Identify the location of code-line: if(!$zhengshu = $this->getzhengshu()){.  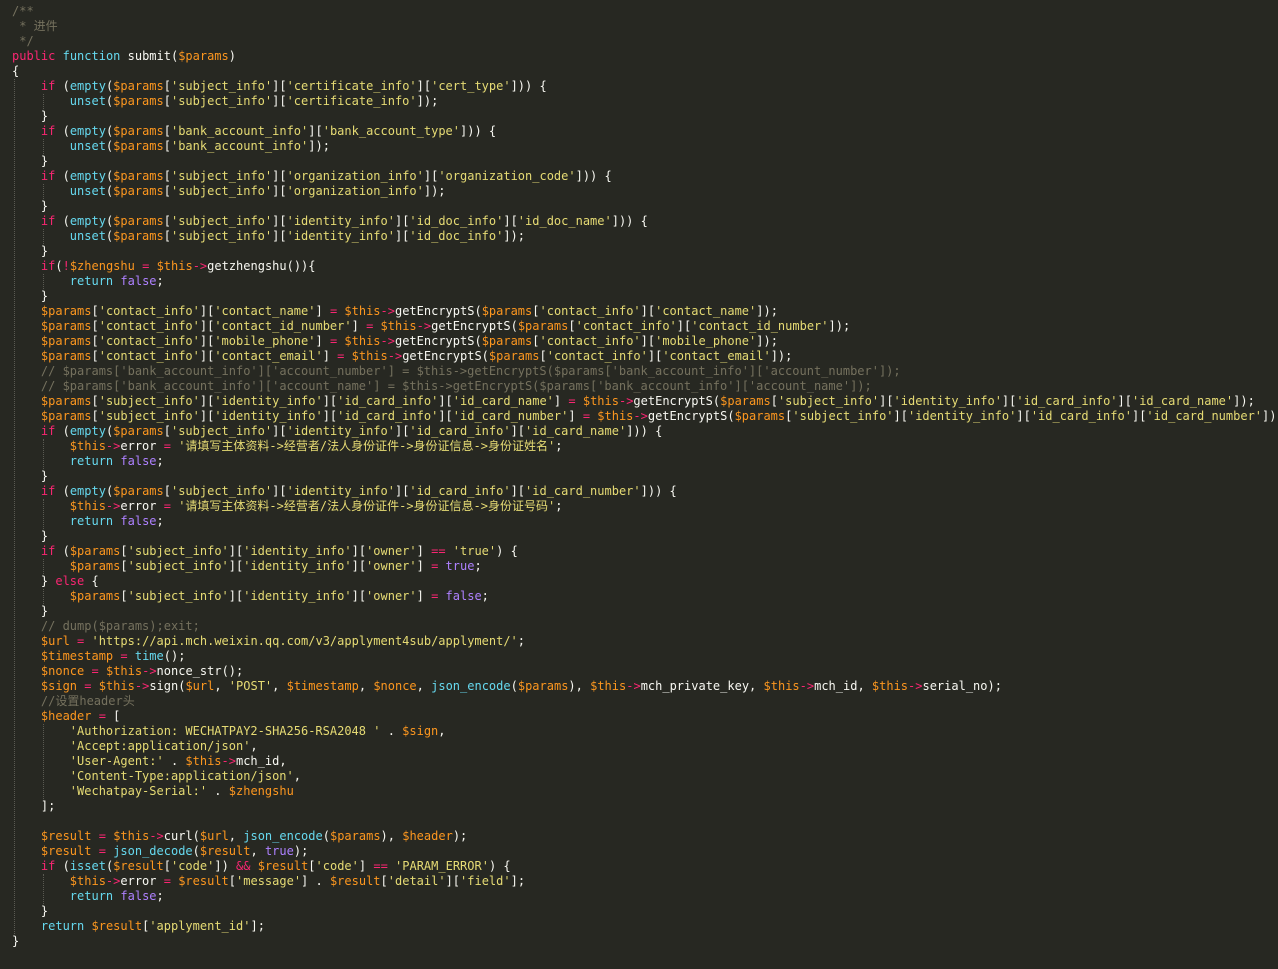
(645, 266).